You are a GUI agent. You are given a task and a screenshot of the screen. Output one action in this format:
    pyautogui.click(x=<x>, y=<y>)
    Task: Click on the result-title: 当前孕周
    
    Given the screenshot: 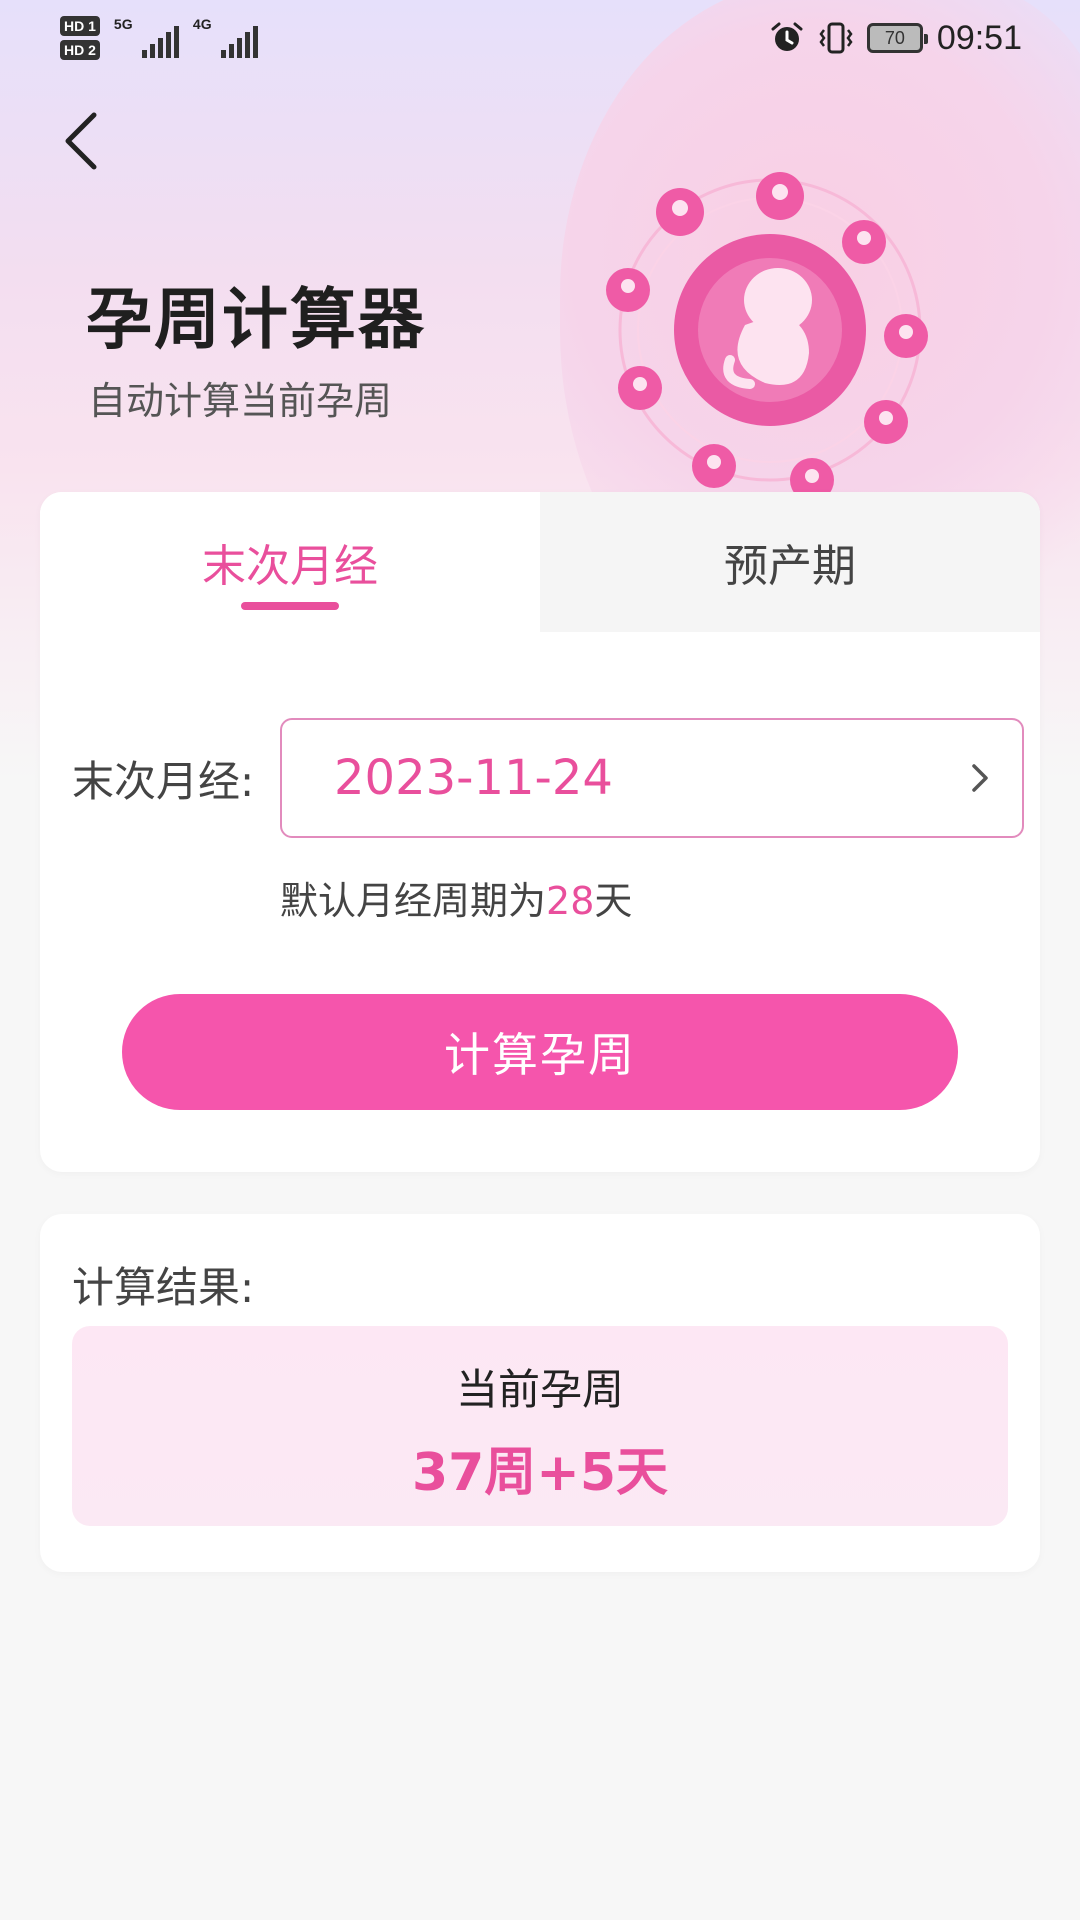 What is the action you would take?
    pyautogui.click(x=539, y=1389)
    